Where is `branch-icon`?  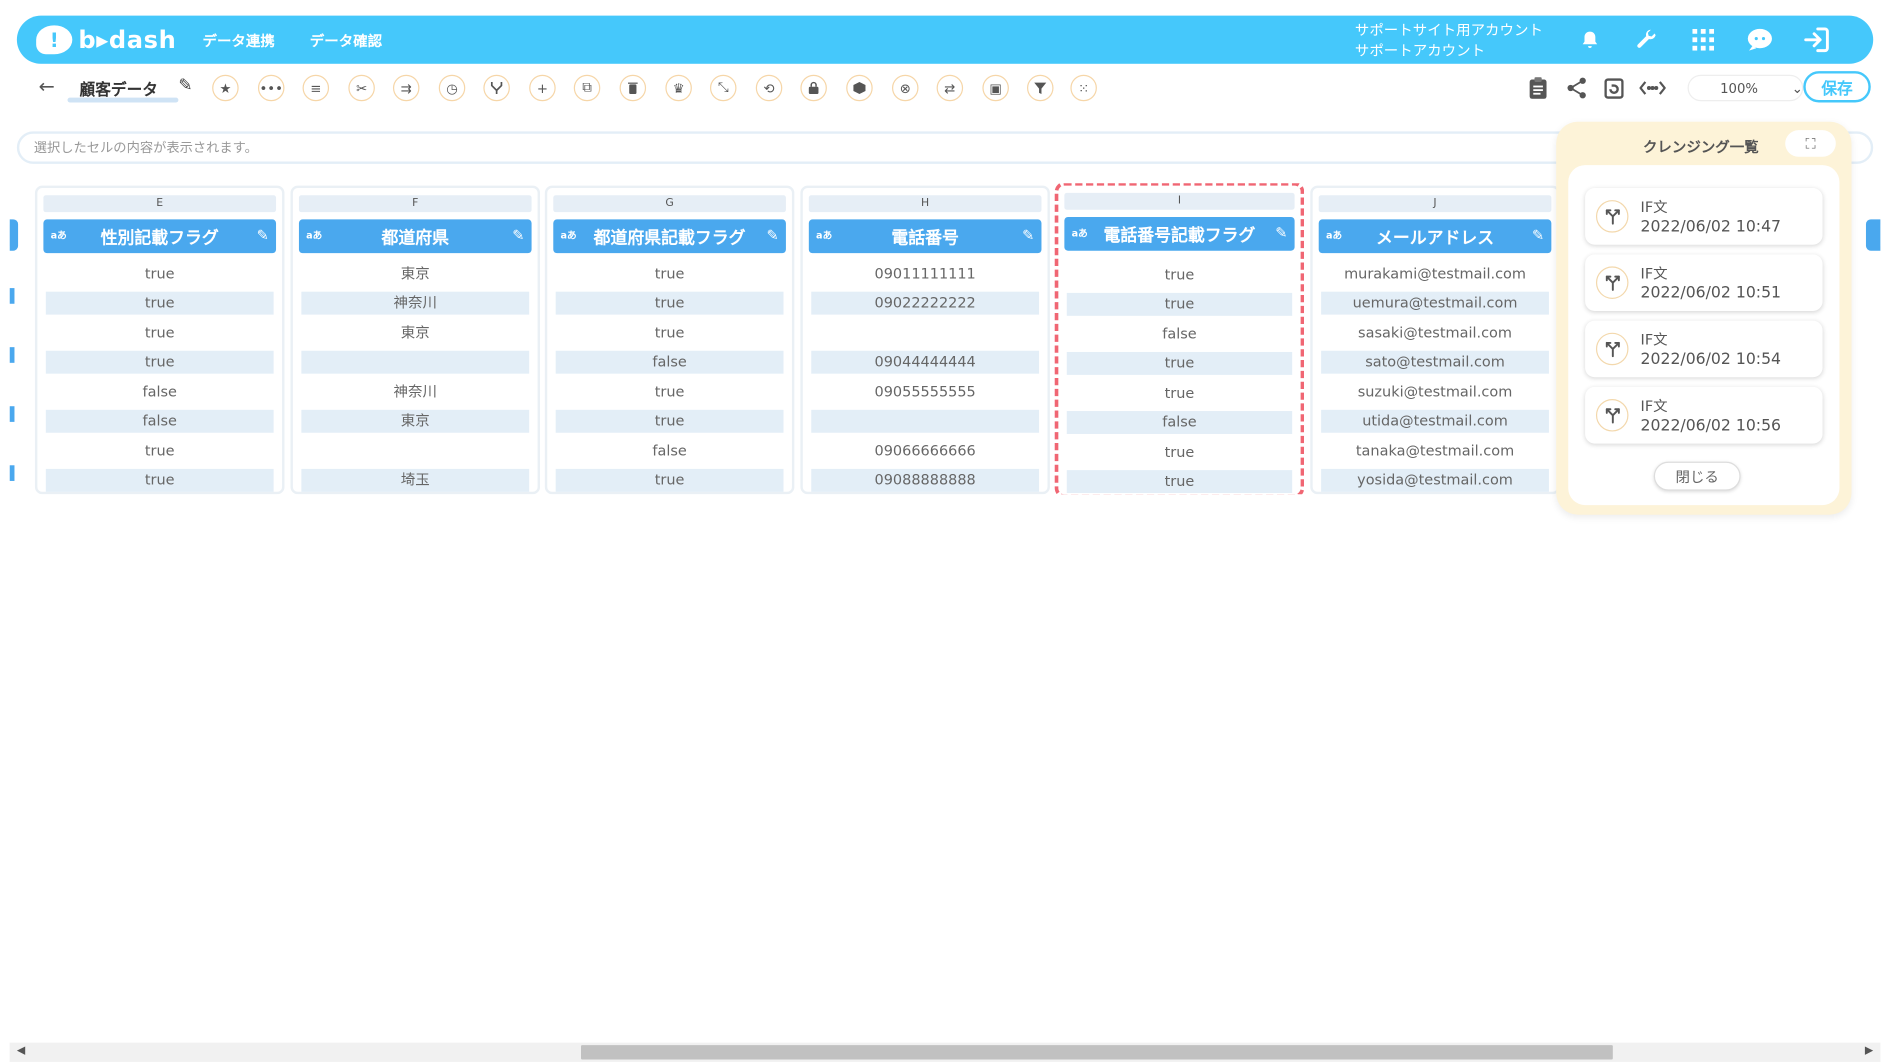
branch-icon is located at coordinates (496, 88).